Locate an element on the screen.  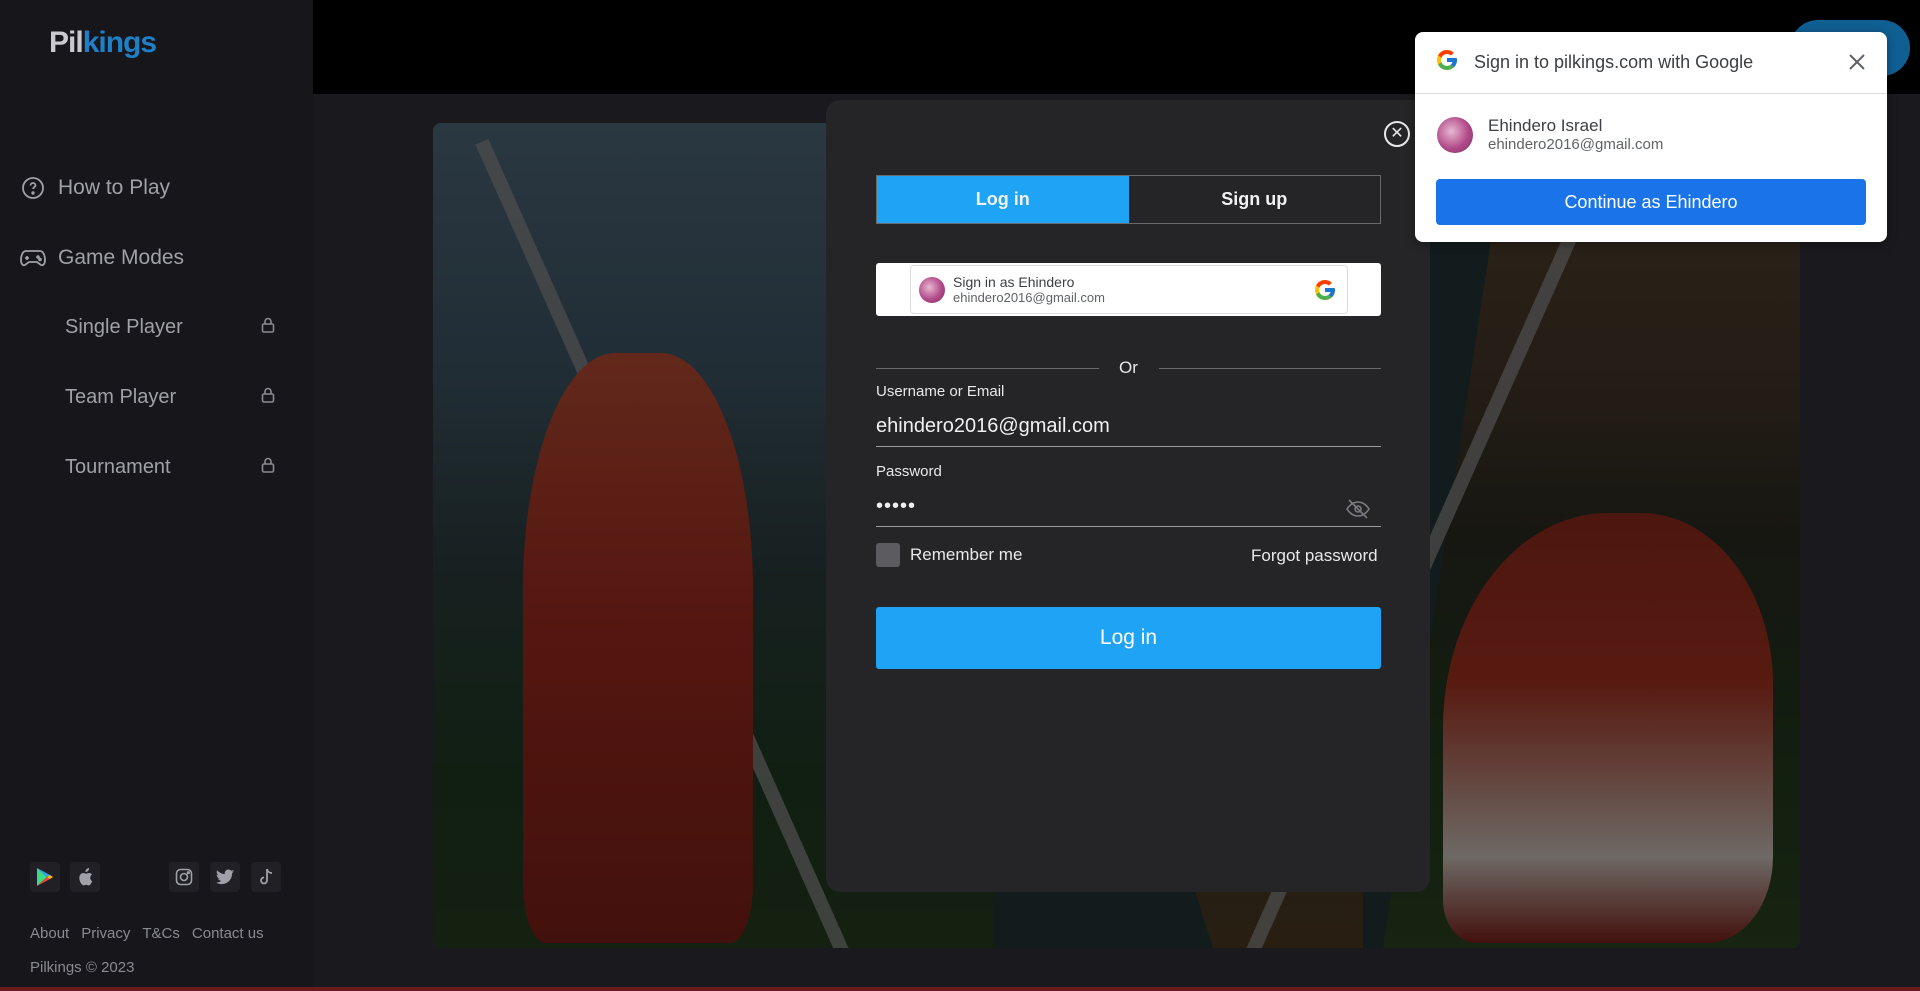
auth-tabs: Log in Sign up is located at coordinates (1128, 199).